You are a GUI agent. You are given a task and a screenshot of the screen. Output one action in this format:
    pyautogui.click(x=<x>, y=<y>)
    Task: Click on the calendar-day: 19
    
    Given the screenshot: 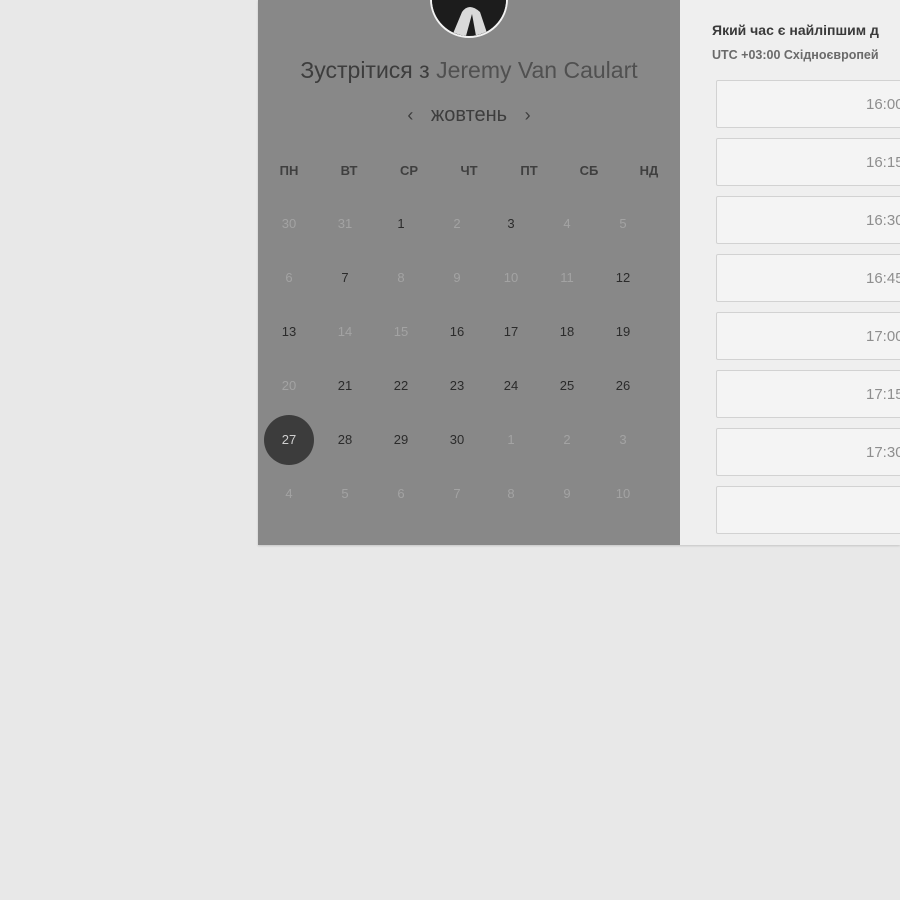 What is the action you would take?
    pyautogui.click(x=623, y=332)
    